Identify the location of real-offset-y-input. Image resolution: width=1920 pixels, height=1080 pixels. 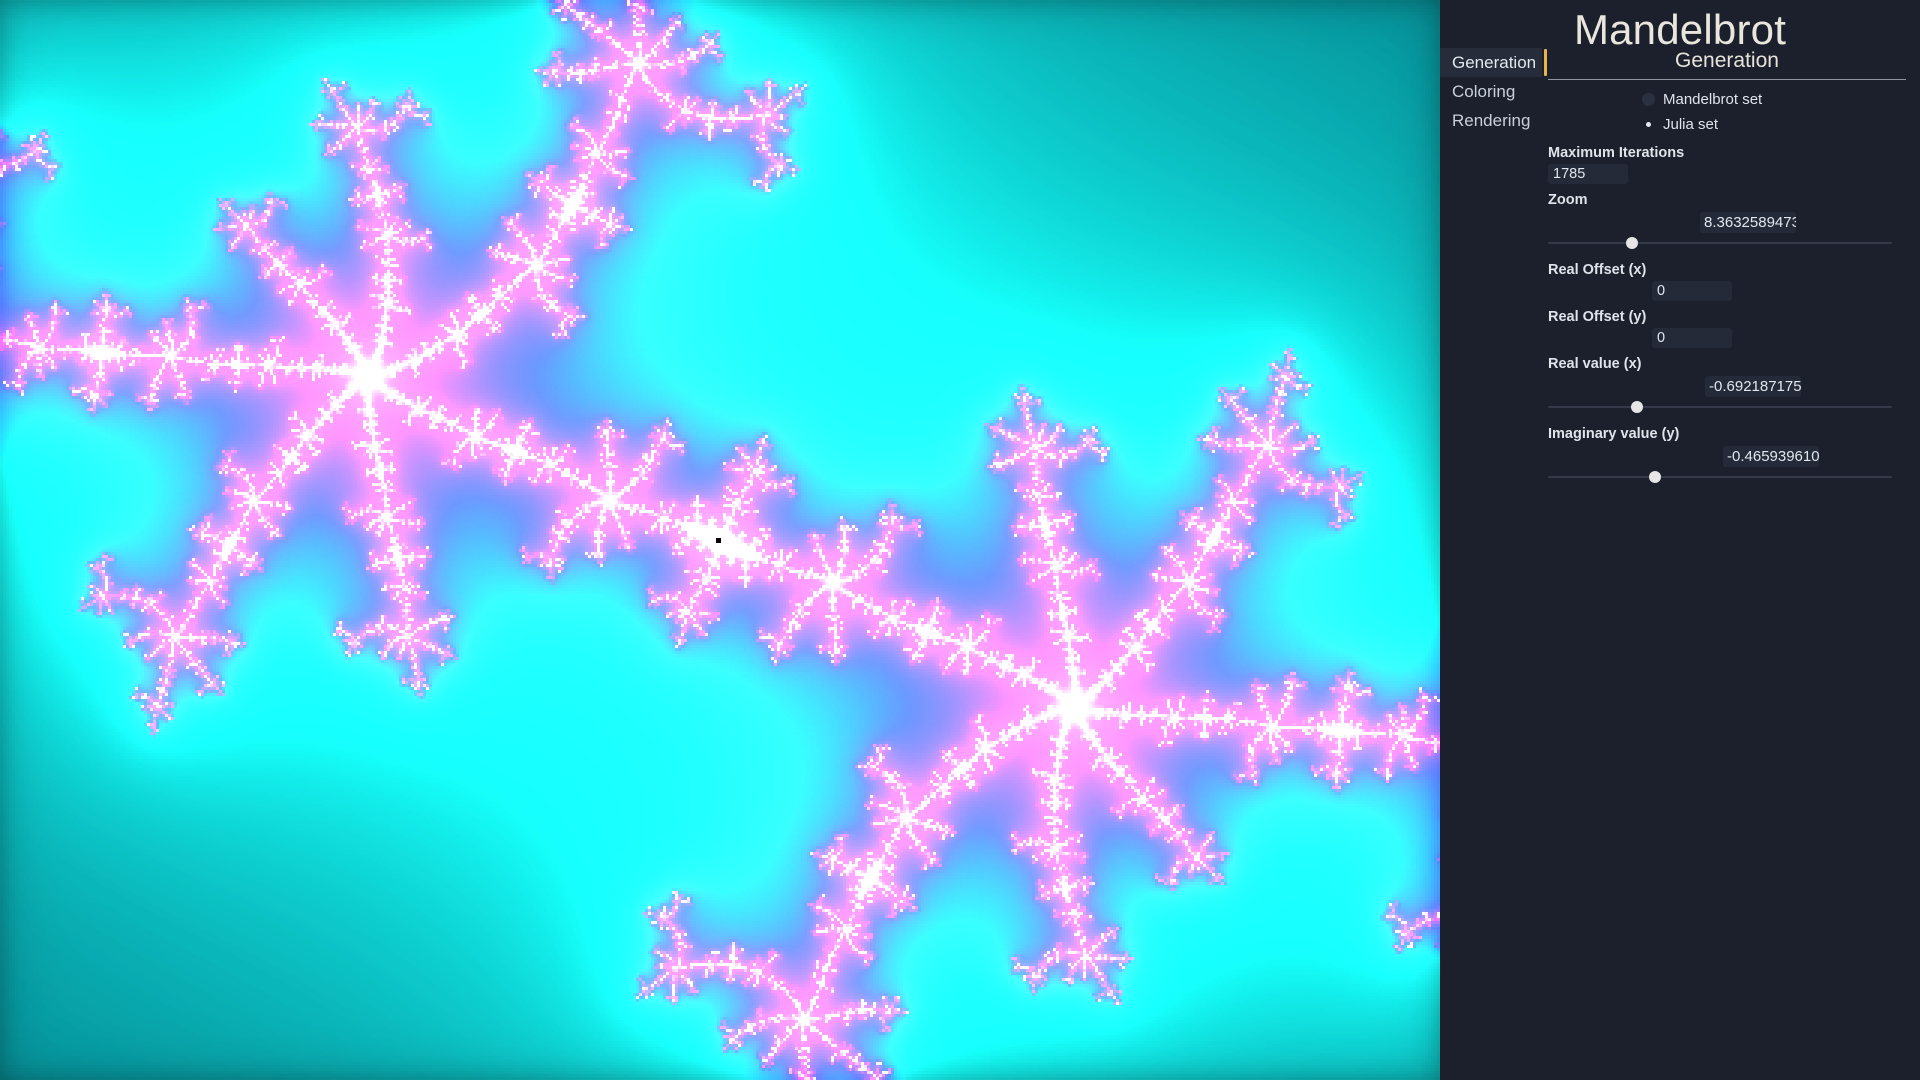
(1692, 338).